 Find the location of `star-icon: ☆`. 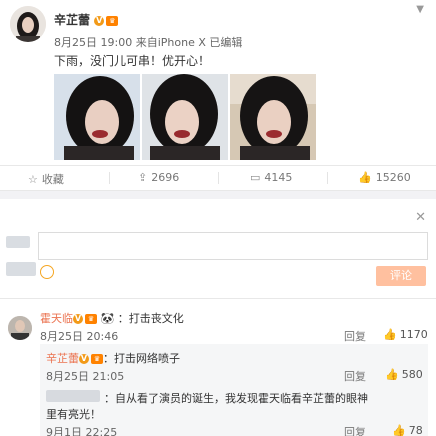

star-icon: ☆ is located at coordinates (33, 179).